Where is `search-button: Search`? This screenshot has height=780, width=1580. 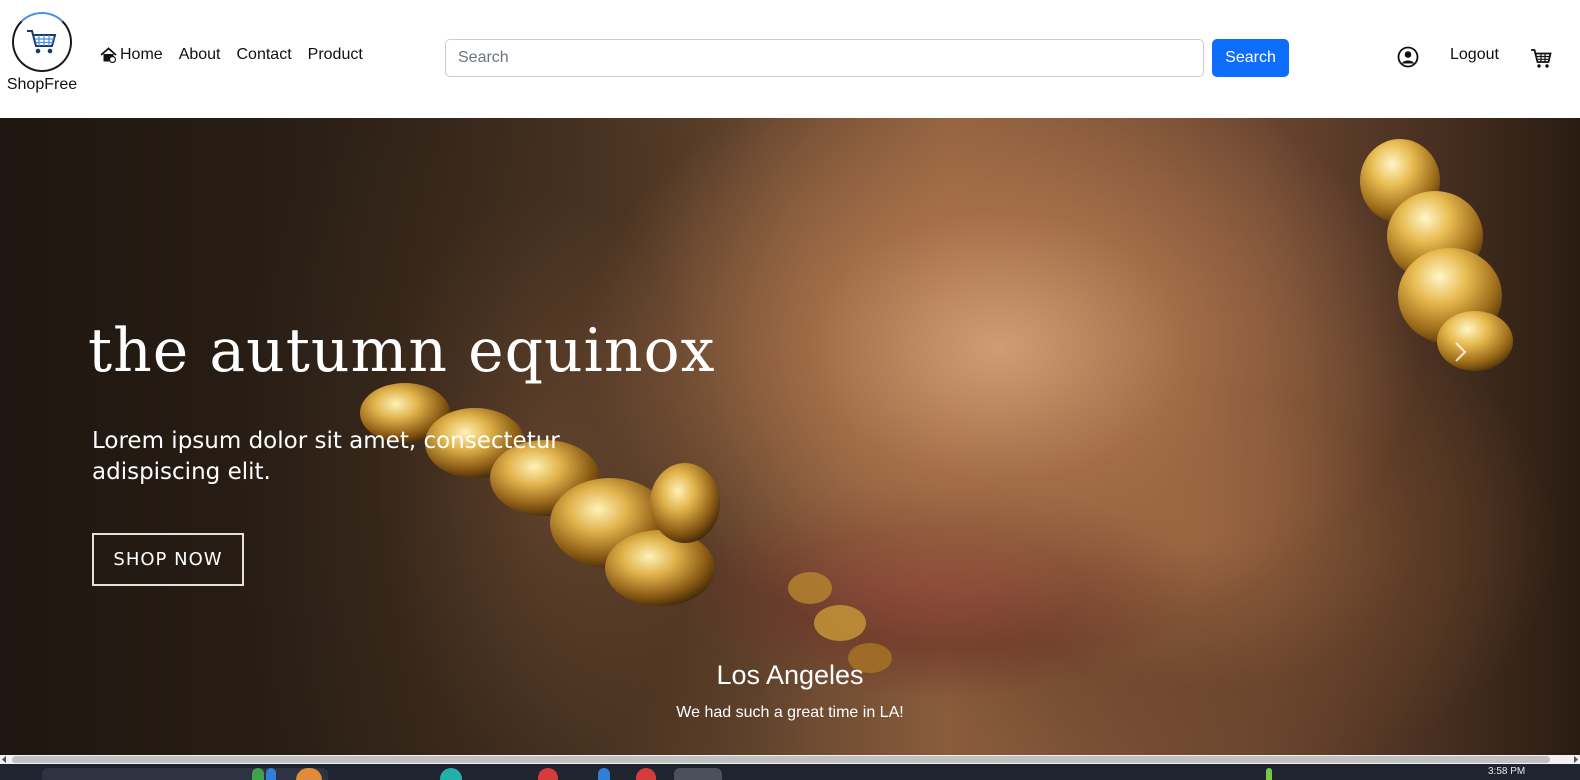 search-button: Search is located at coordinates (1250, 58).